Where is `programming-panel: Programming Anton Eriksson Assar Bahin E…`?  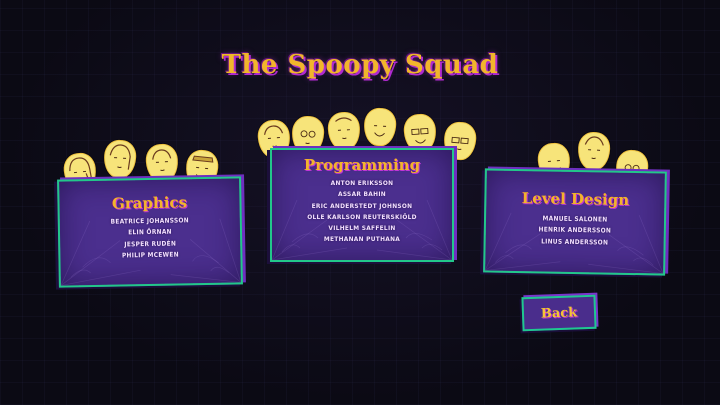 programming-panel: Programming Anton Eriksson Assar Bahin E… is located at coordinates (362, 205).